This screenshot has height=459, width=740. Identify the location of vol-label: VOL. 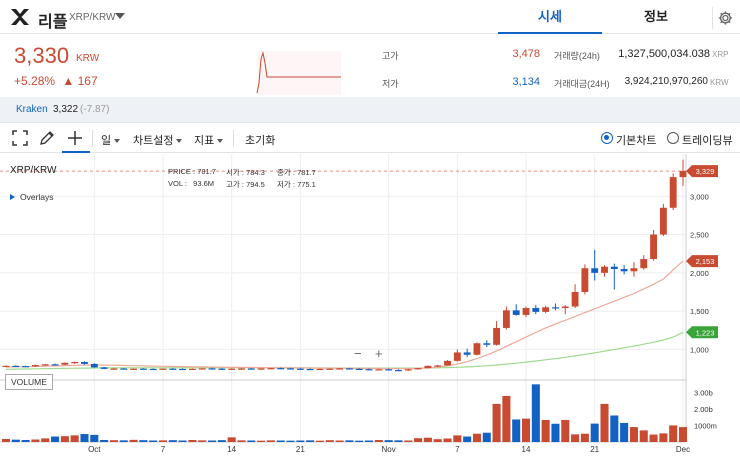
(175, 183).